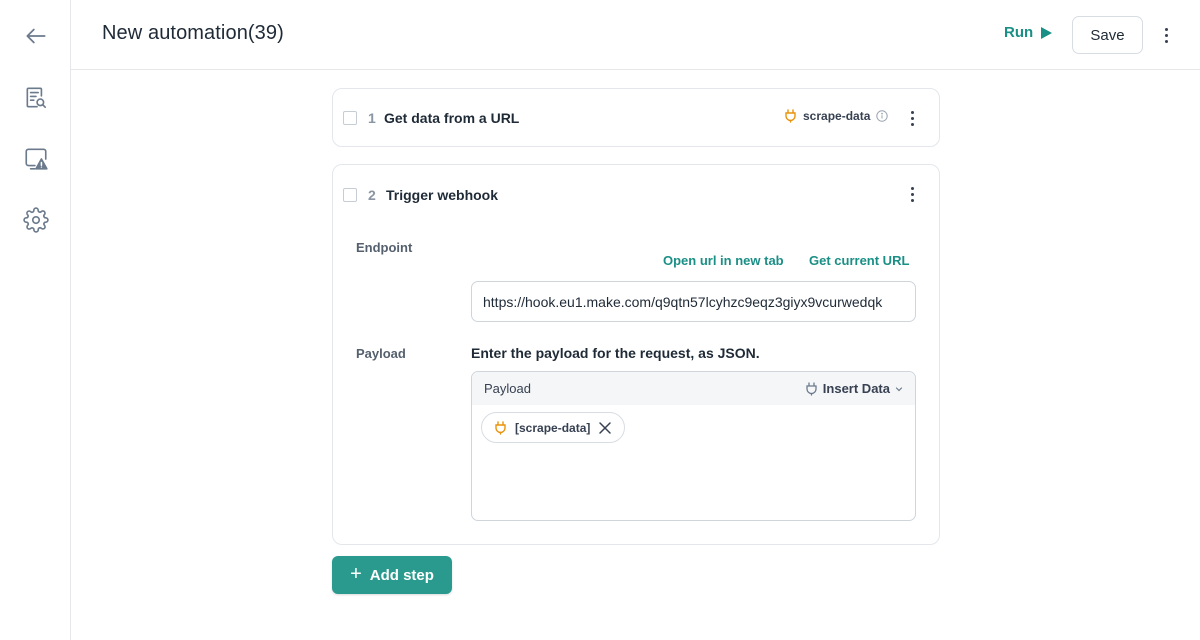  Describe the element at coordinates (635, 35) in the screenshot. I see `top-bar: New automation(39) Run Save` at that location.